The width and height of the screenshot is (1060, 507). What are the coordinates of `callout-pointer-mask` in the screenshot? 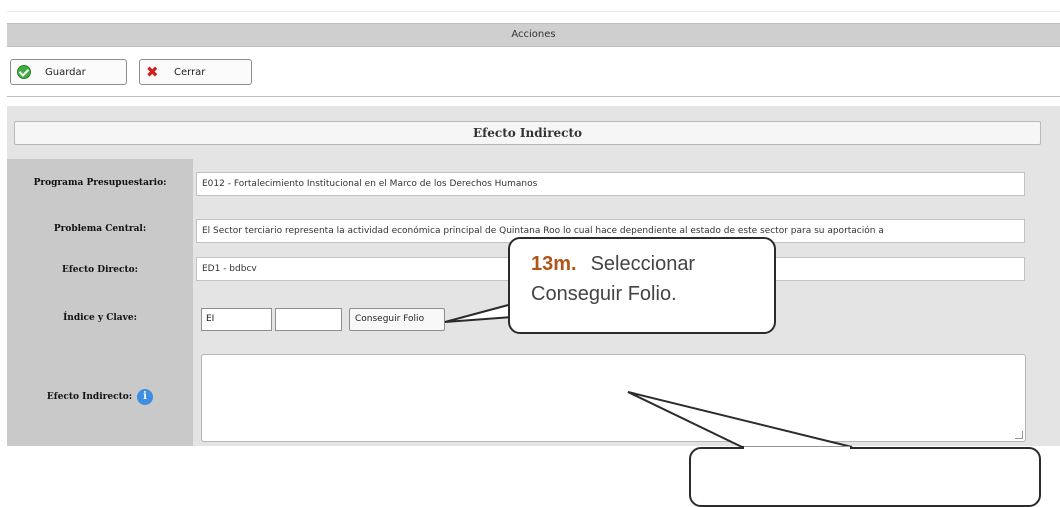 It's located at (681, 378).